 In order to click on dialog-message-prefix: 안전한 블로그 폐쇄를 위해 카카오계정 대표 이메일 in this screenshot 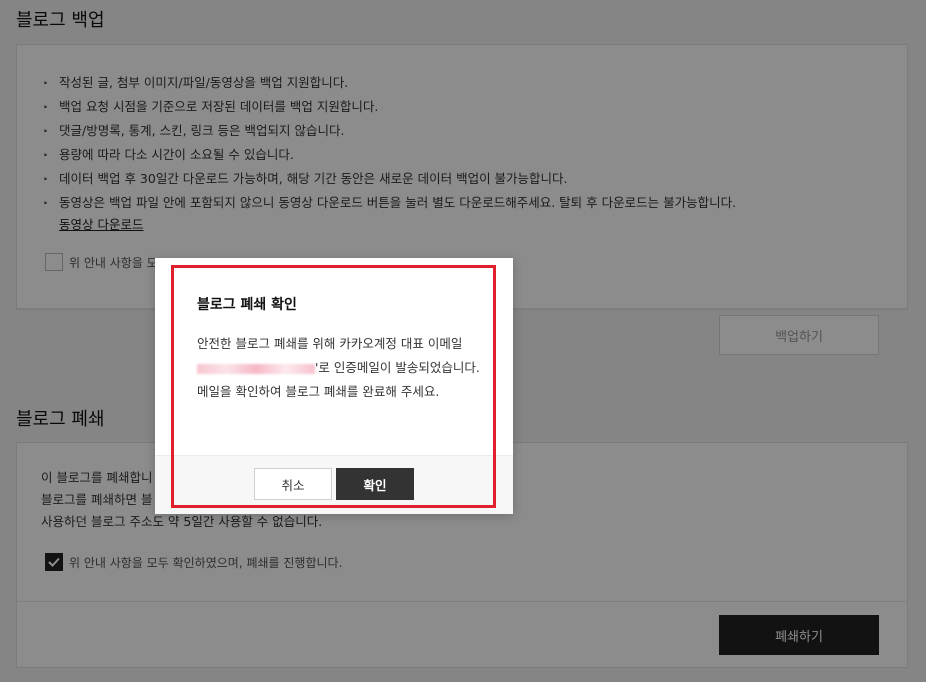, I will do `click(330, 343)`.